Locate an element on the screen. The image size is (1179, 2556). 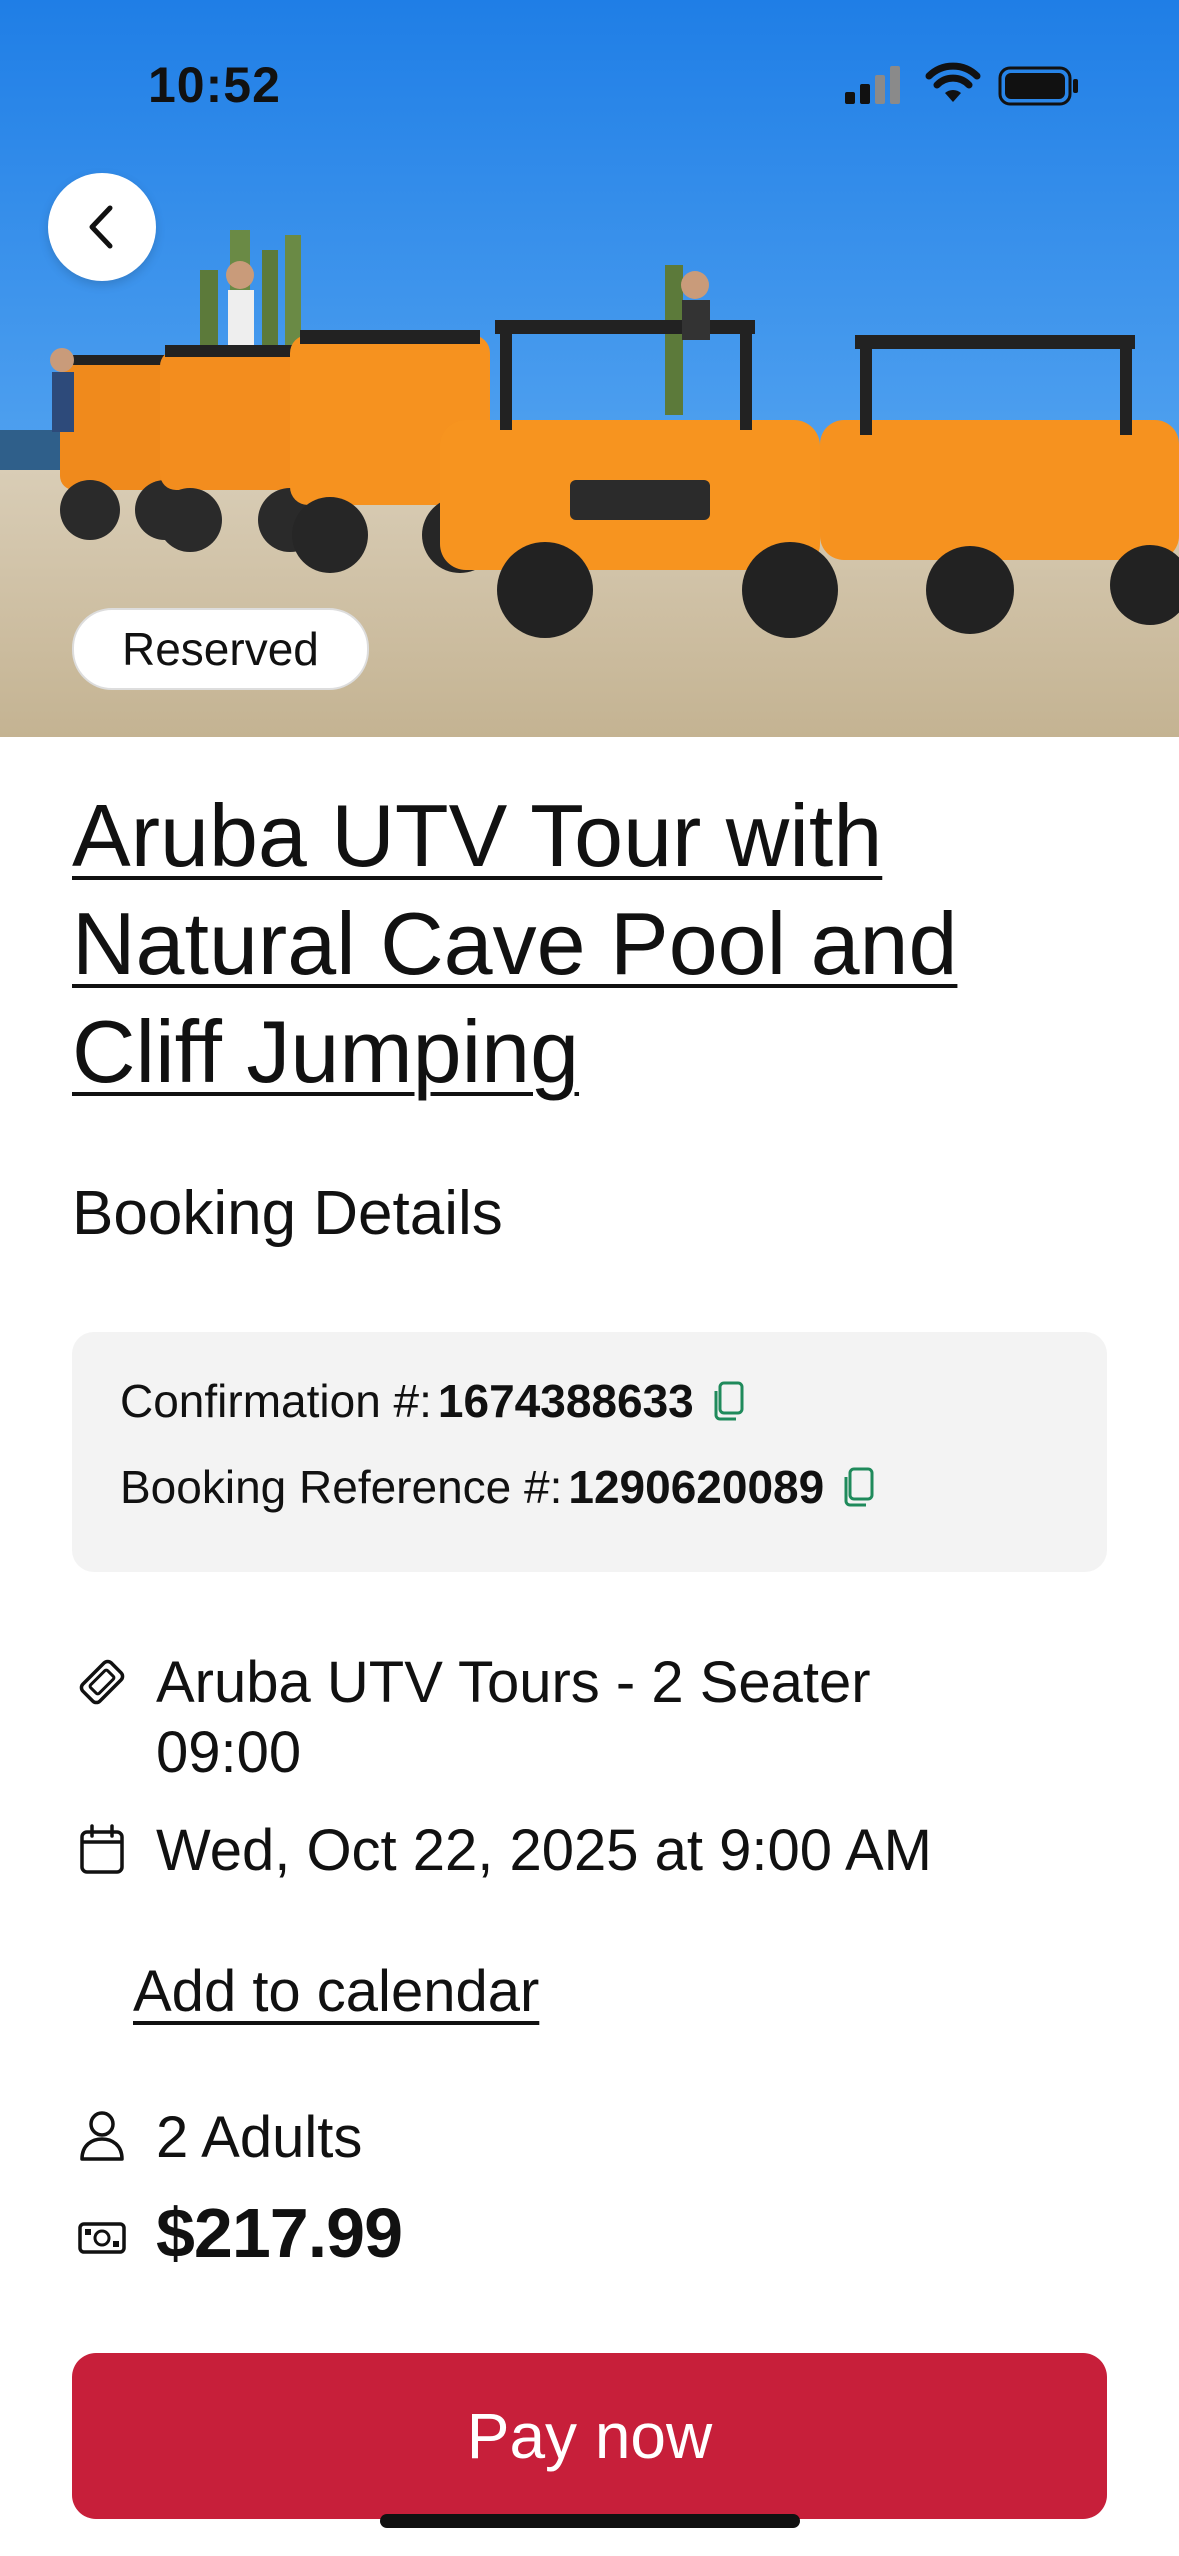
status-time: 10:52 is located at coordinates (214, 85).